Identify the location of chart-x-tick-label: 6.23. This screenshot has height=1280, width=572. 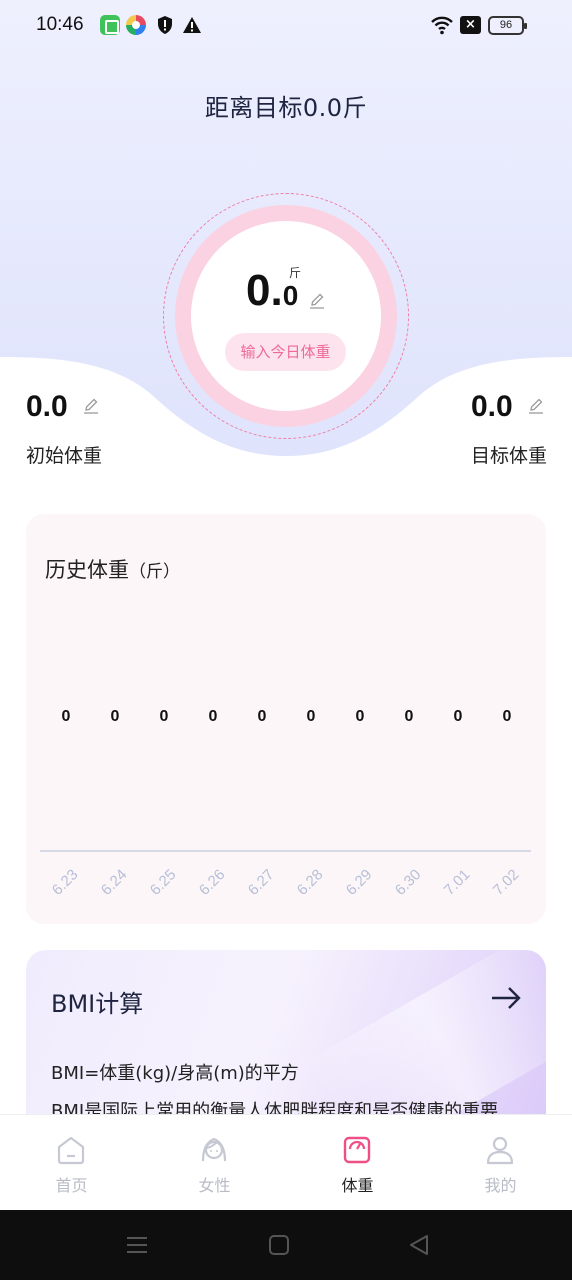
(65, 882).